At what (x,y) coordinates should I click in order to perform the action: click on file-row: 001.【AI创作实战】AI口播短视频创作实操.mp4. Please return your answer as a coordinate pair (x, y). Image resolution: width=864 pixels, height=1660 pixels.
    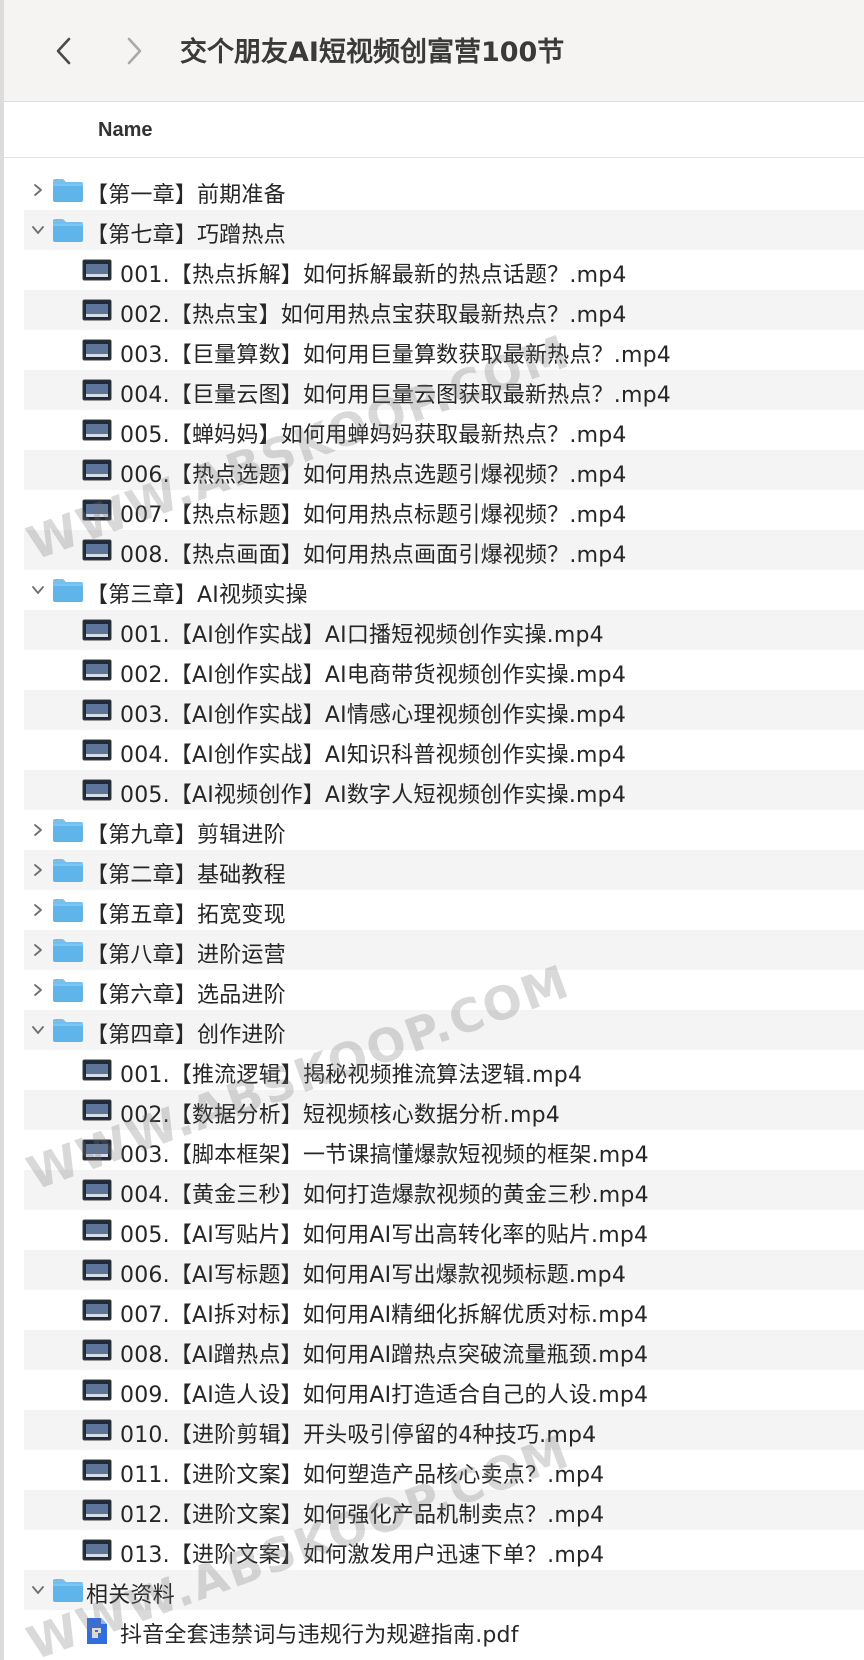
    Looking at the image, I should click on (444, 630).